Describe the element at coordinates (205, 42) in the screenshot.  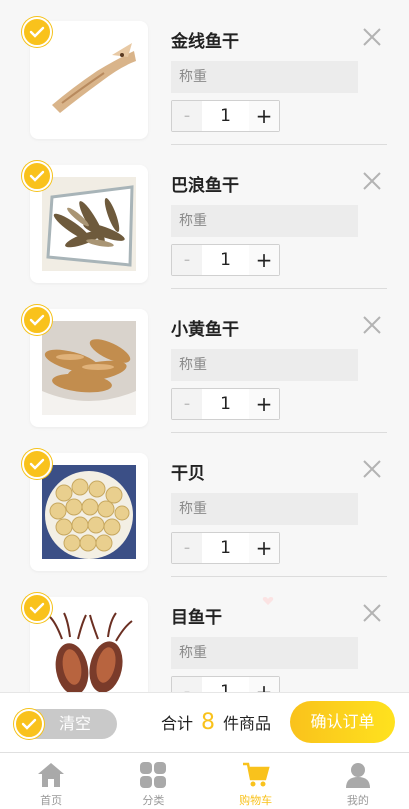
I see `product-name: 金线鱼干` at that location.